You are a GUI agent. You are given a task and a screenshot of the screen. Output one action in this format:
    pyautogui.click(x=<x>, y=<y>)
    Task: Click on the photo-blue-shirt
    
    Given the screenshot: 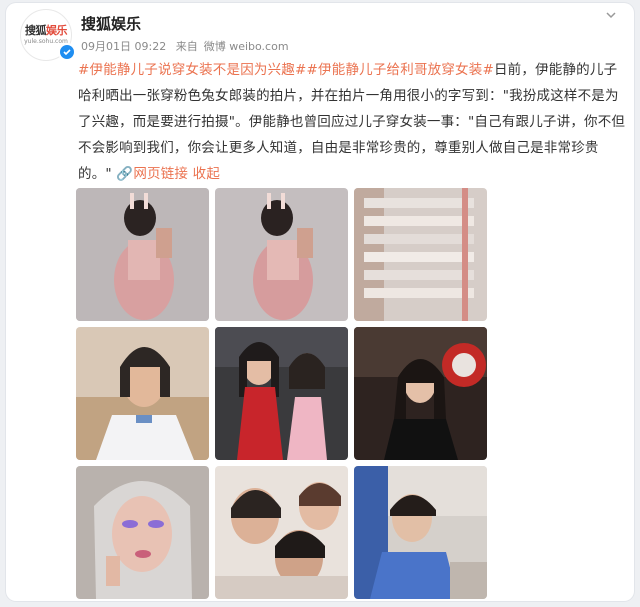 What is the action you would take?
    pyautogui.click(x=420, y=532)
    